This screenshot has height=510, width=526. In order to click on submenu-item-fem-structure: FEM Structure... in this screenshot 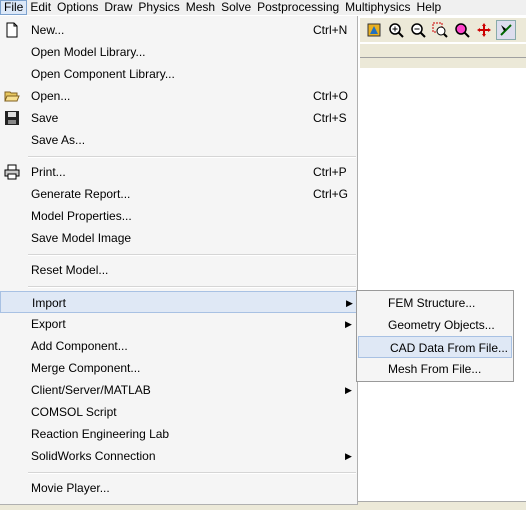, I will do `click(435, 303)`.